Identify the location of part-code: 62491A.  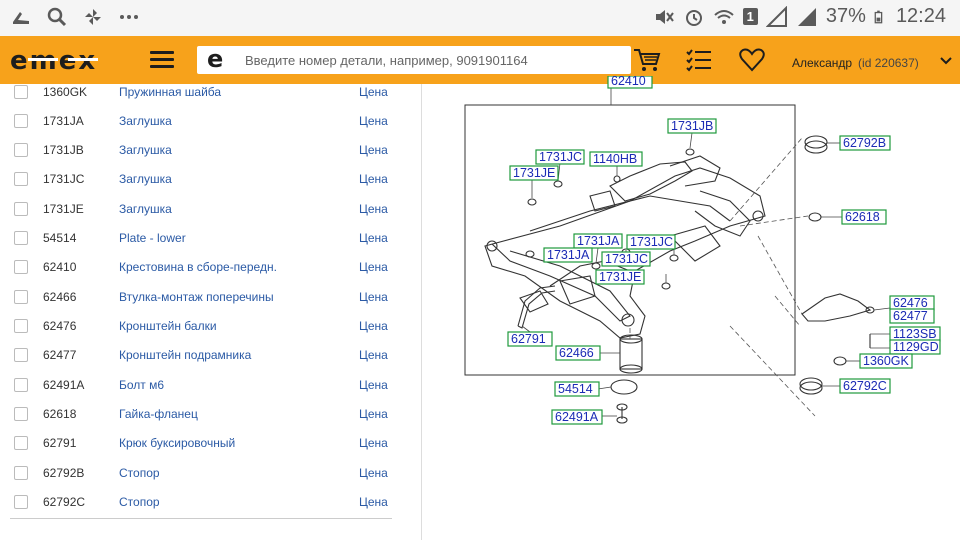
(64, 384).